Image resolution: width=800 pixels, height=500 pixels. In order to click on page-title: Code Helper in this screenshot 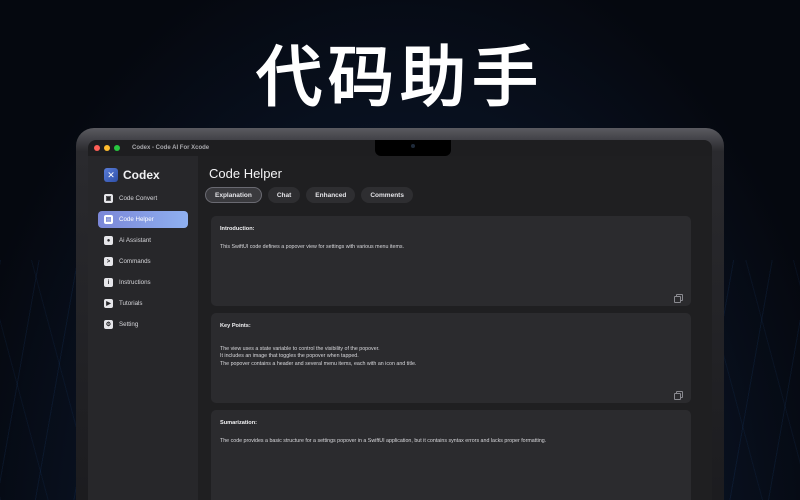, I will do `click(245, 173)`.